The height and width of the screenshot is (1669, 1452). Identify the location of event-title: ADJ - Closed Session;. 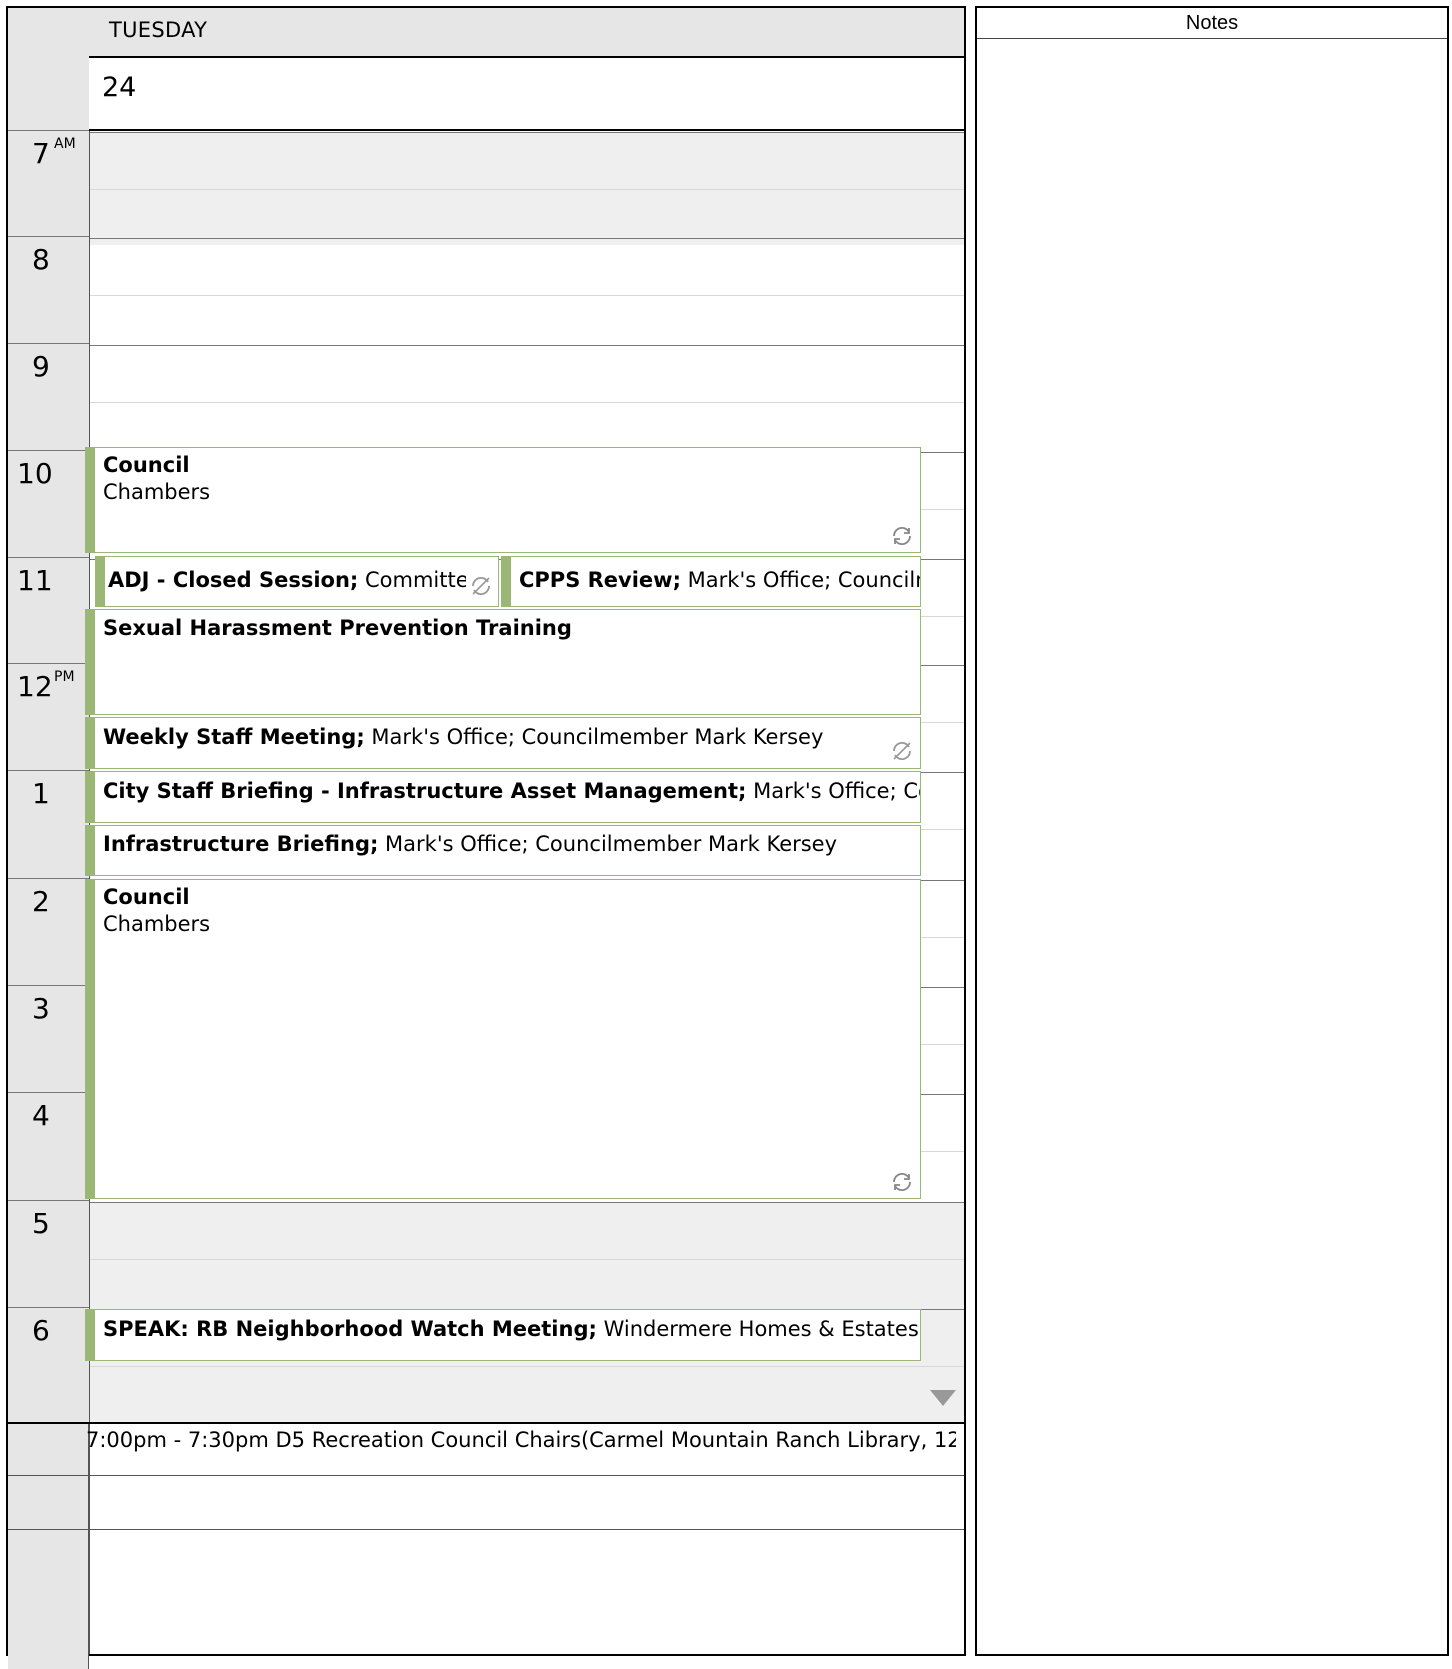
(233, 580).